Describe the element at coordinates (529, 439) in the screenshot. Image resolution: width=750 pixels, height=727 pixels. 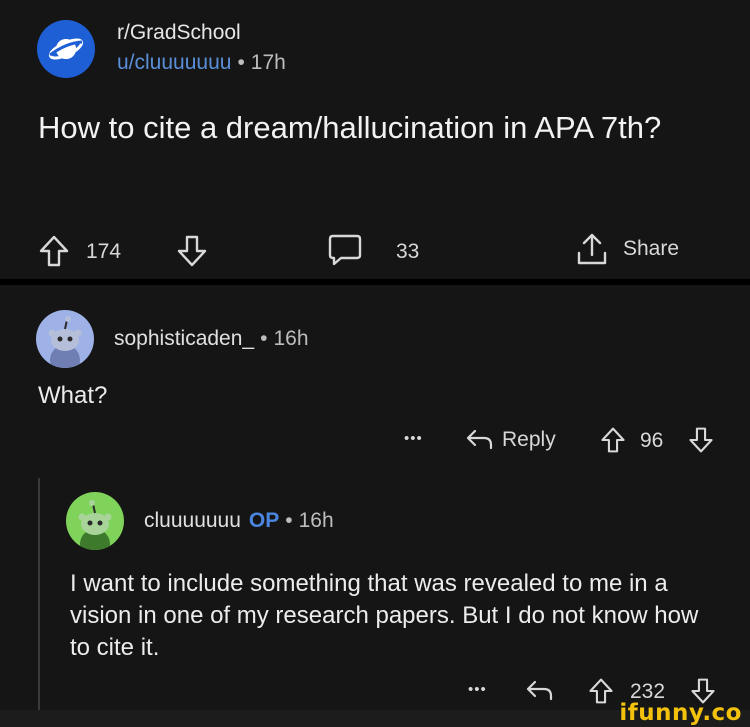
I see `reply-label: Reply` at that location.